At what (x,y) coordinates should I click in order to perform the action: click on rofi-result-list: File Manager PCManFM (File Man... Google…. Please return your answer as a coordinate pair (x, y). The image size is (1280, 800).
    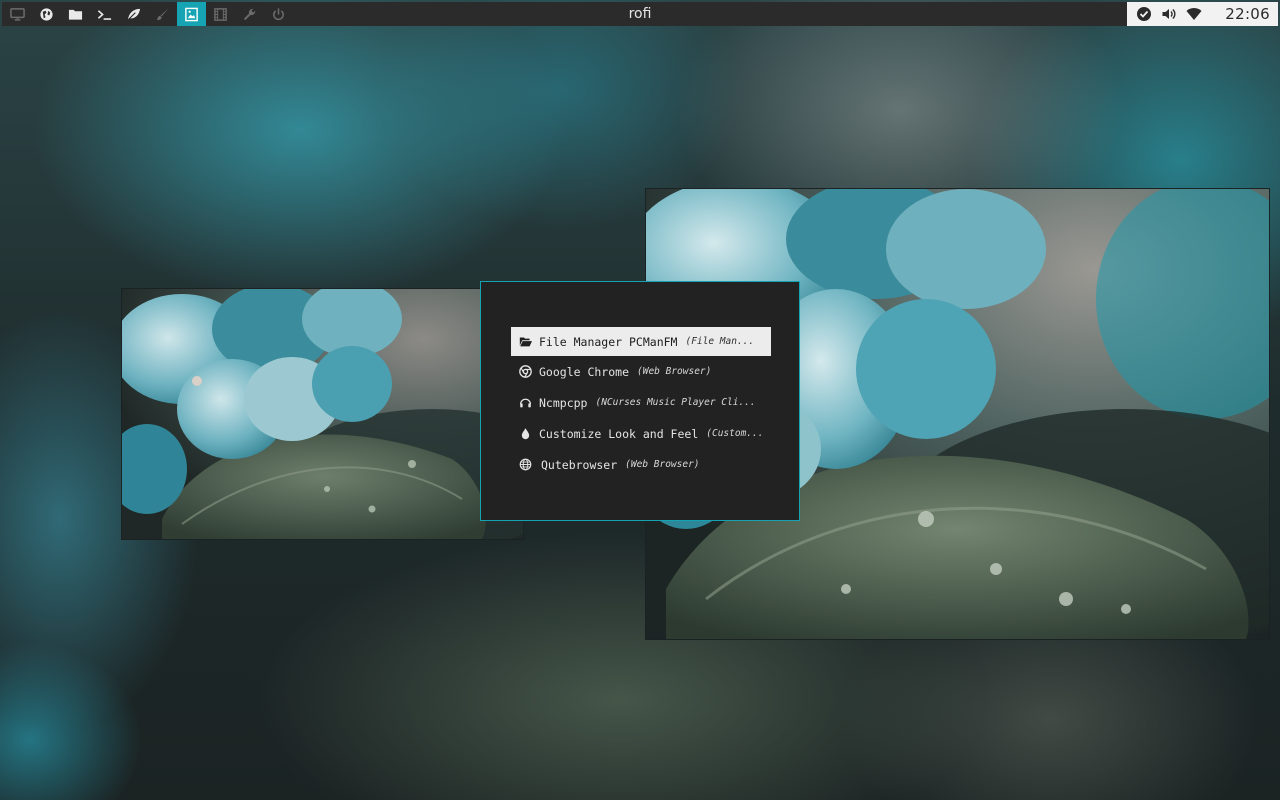
    Looking at the image, I should click on (641, 403).